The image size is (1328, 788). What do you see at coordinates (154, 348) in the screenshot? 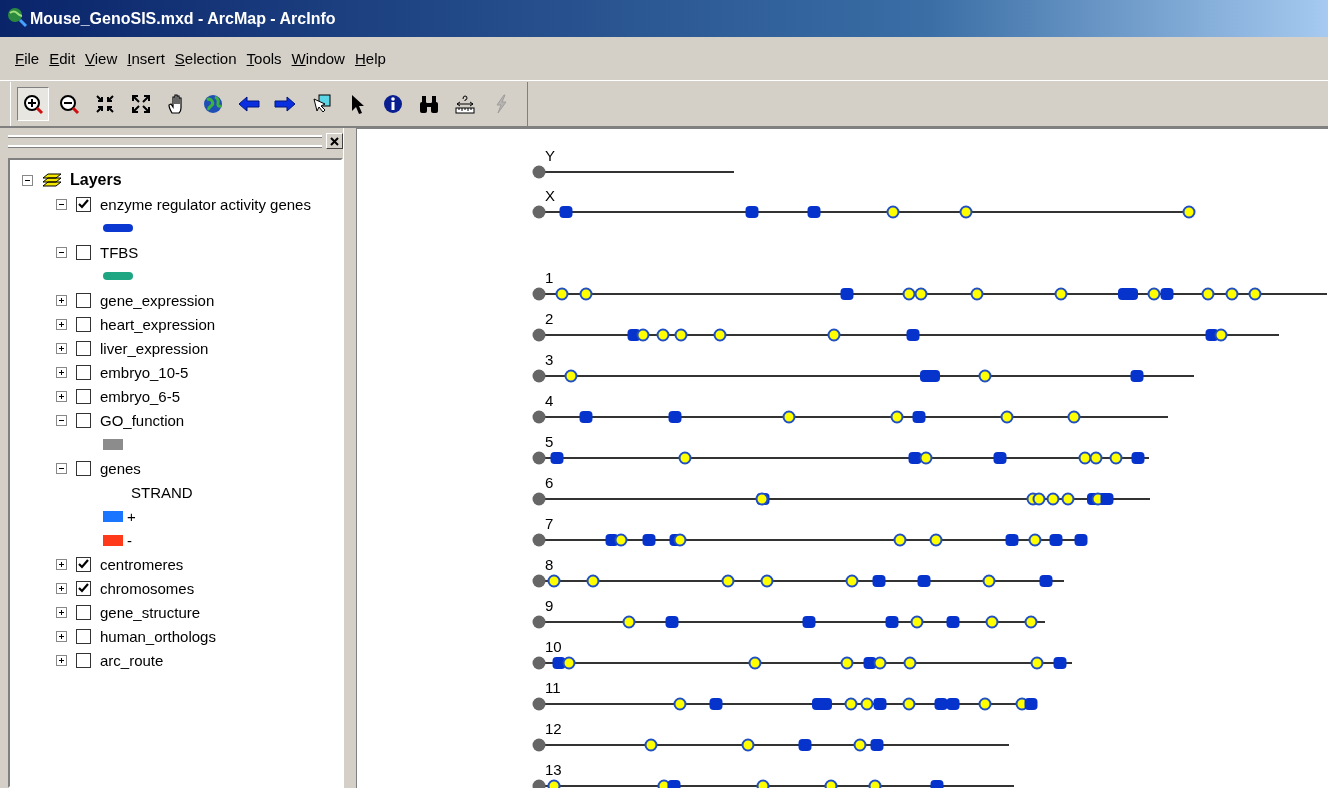
I see `layer-name: liver_expression` at bounding box center [154, 348].